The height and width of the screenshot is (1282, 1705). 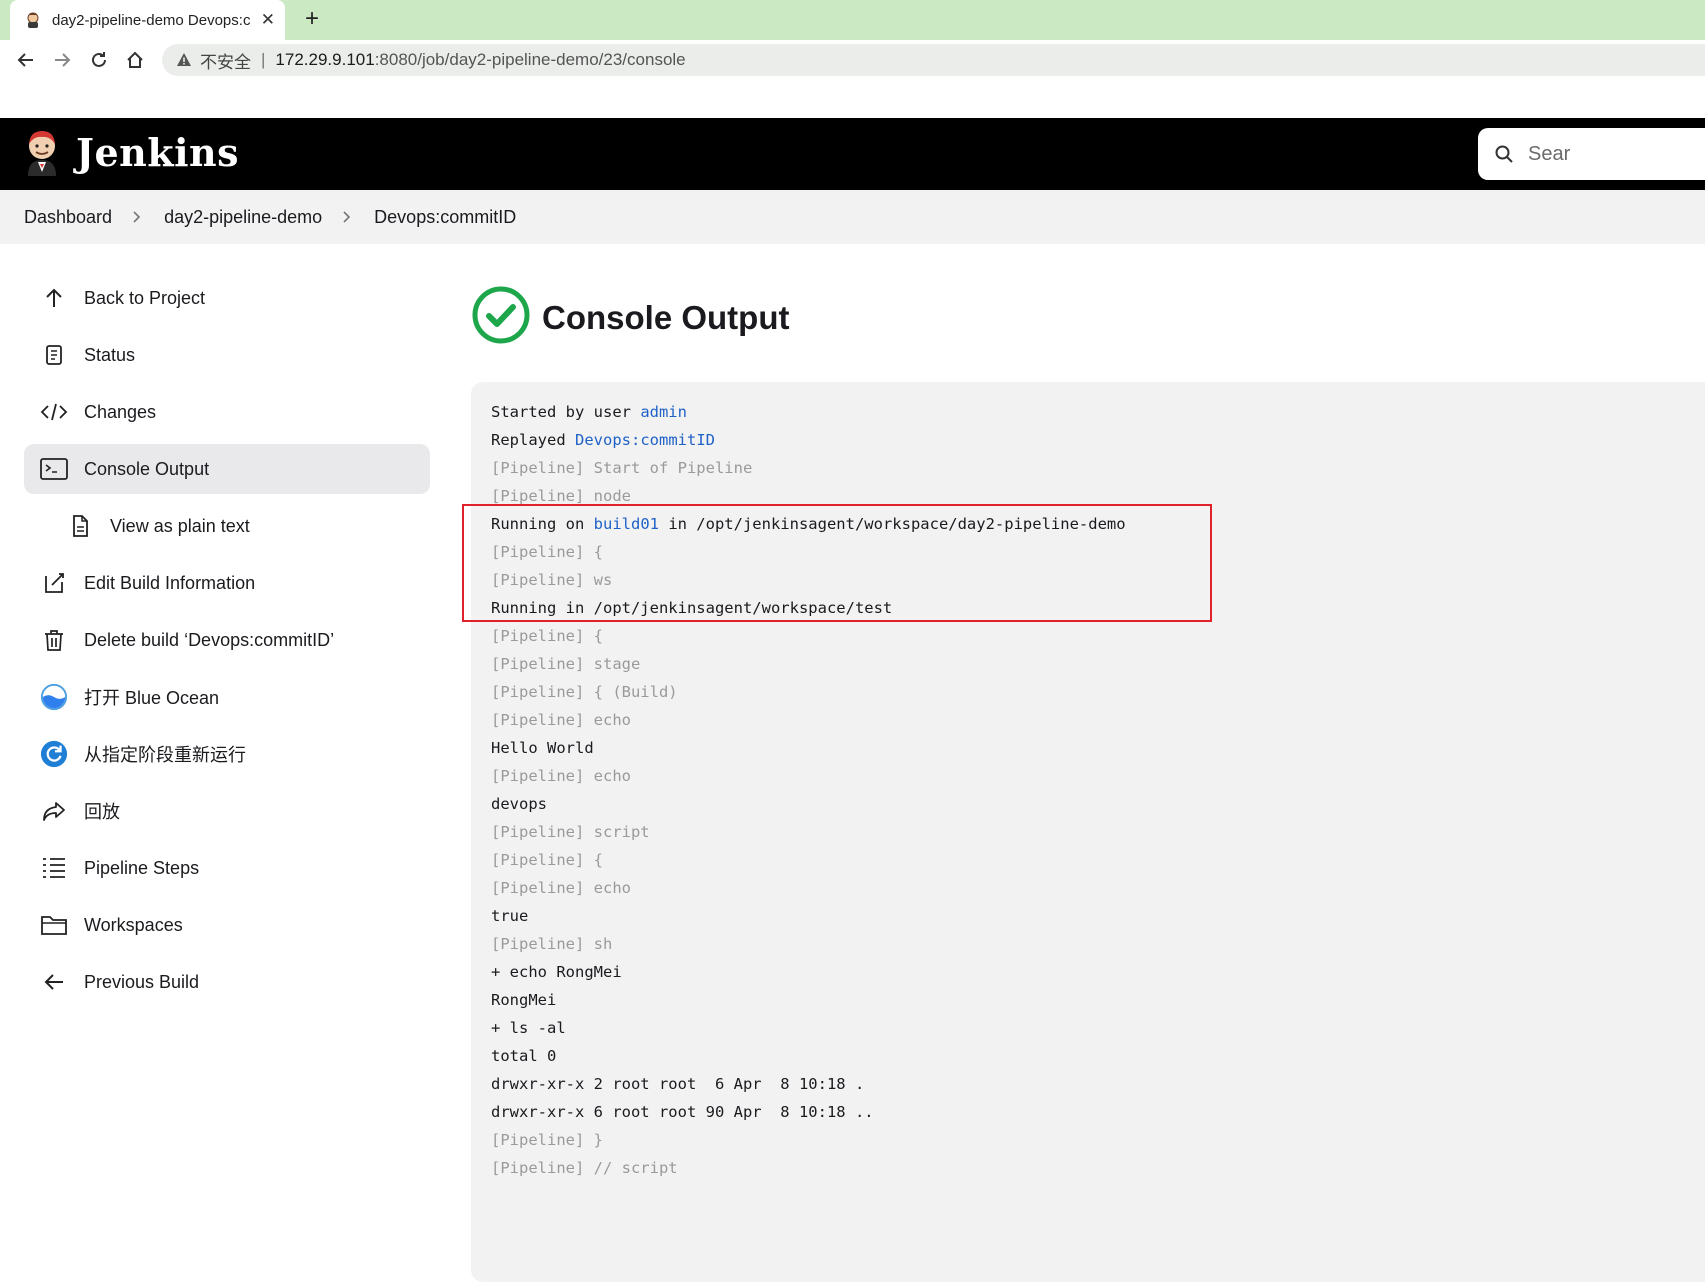 What do you see at coordinates (1098, 835) in the screenshot?
I see `console-line: [Pipeline] script` at bounding box center [1098, 835].